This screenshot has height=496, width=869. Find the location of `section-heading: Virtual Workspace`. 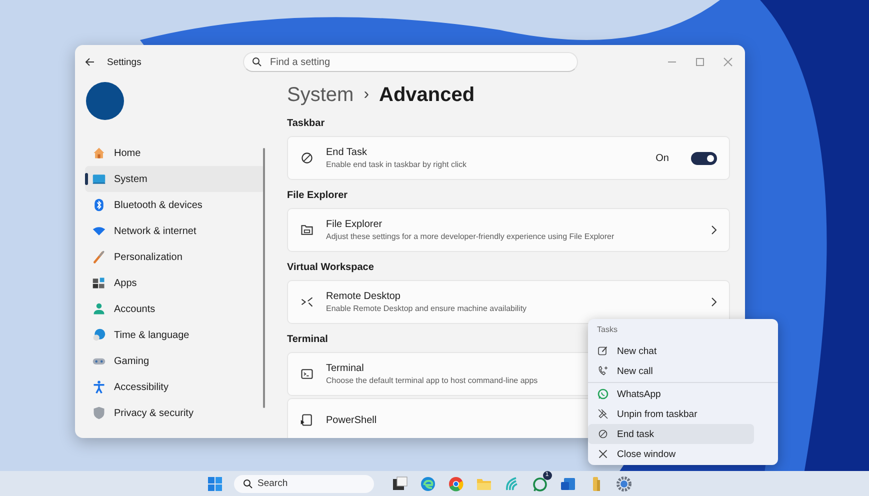

section-heading: Virtual Workspace is located at coordinates (330, 268).